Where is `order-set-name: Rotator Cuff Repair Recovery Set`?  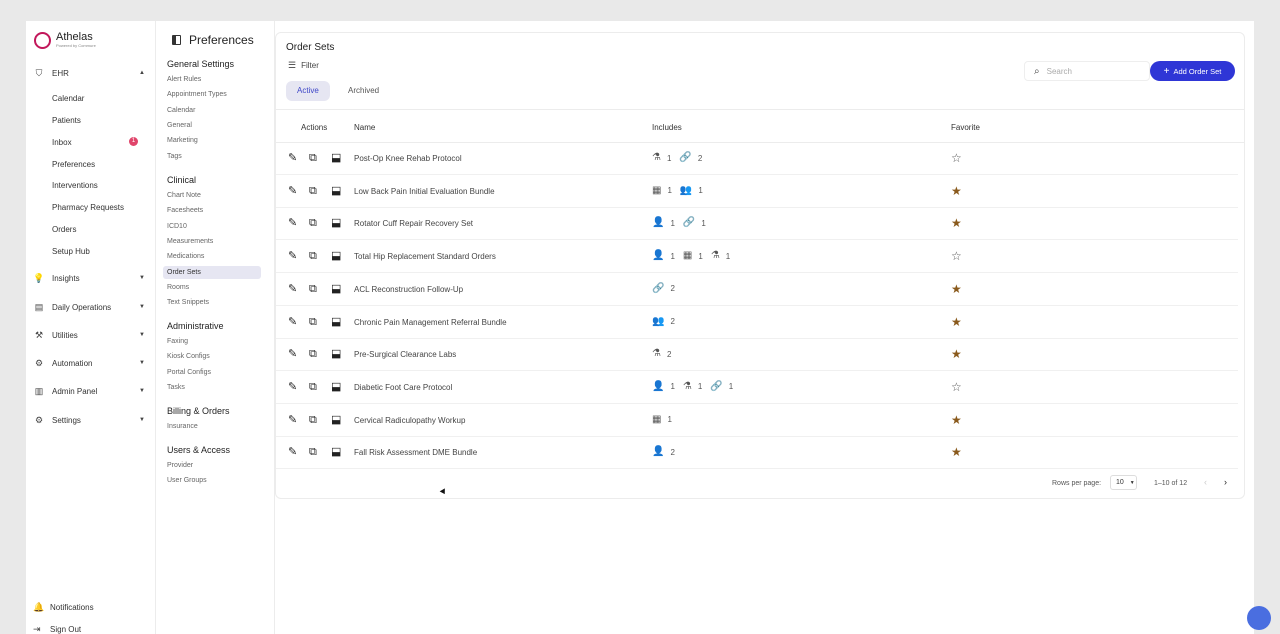 order-set-name: Rotator Cuff Repair Recovery Set is located at coordinates (413, 223).